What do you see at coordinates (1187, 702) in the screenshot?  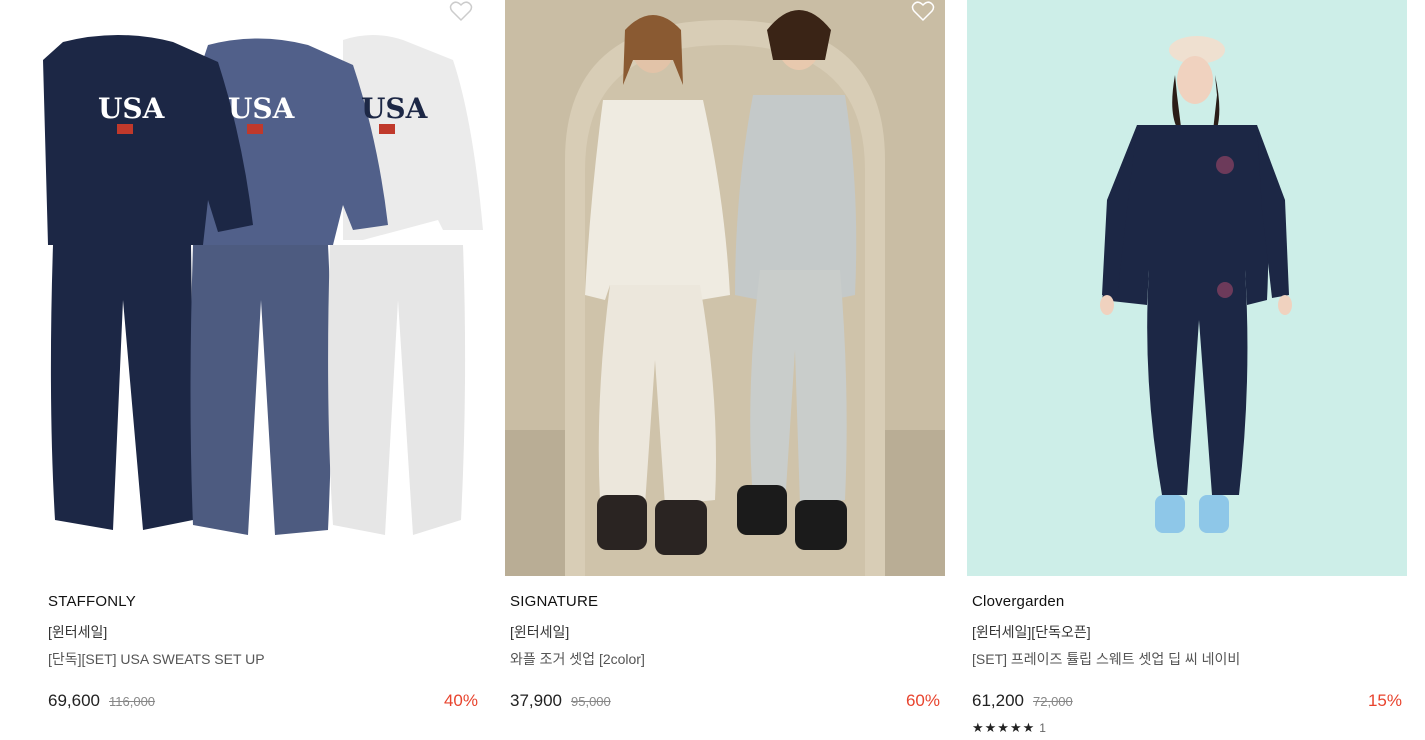 I see `price-row: 61,200 72,000 15%` at bounding box center [1187, 702].